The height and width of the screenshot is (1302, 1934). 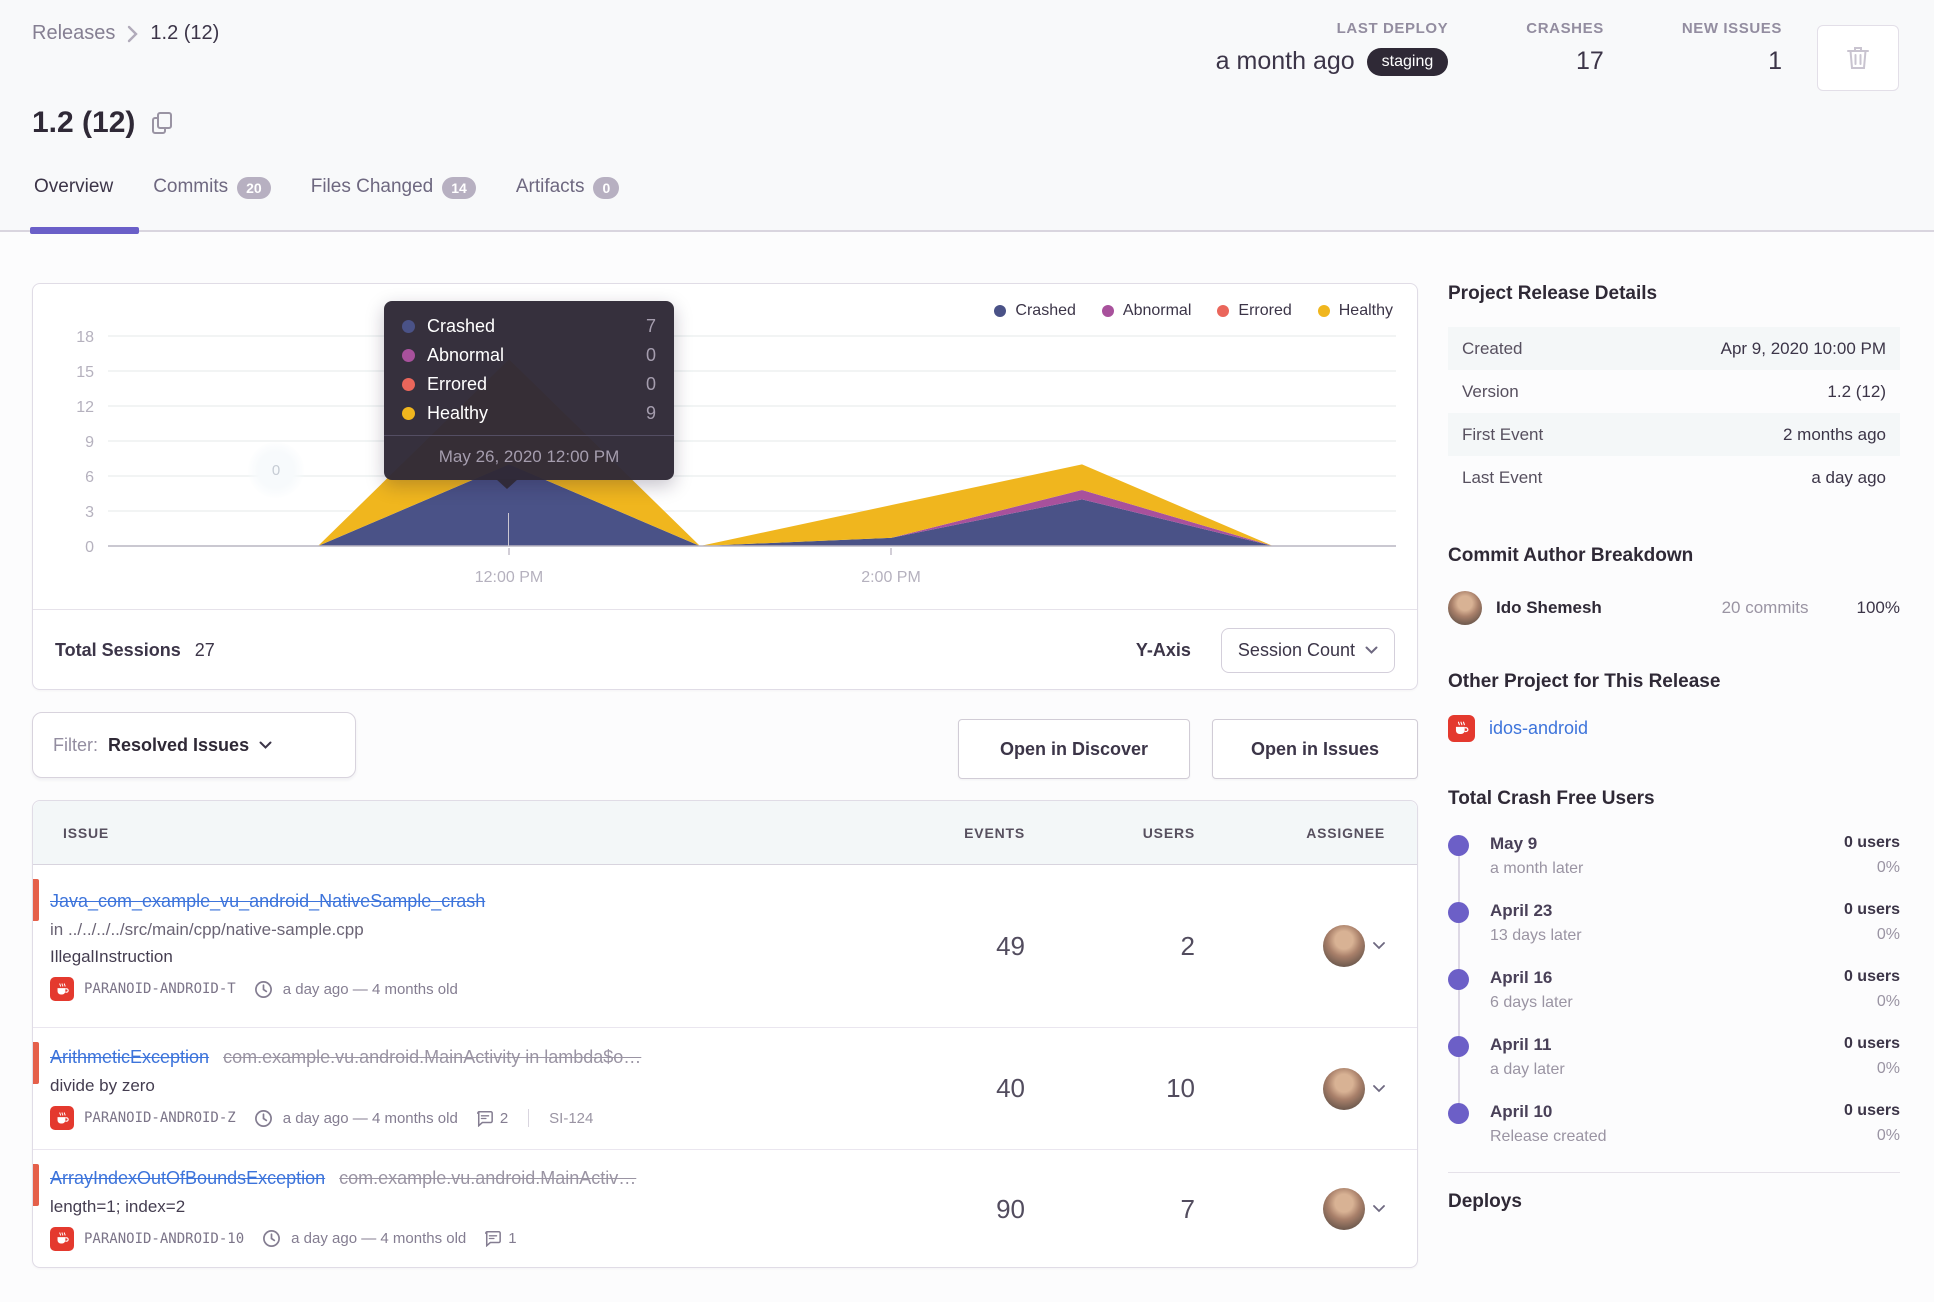 I want to click on environment-badge: staging, so click(x=1407, y=61).